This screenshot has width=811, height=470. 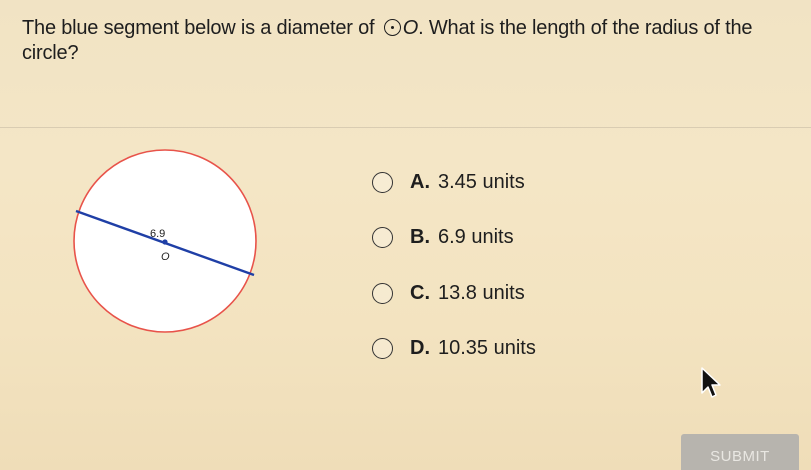 What do you see at coordinates (201, 28) in the screenshot?
I see `question-text-part1: The blue segment below is a diameter of` at bounding box center [201, 28].